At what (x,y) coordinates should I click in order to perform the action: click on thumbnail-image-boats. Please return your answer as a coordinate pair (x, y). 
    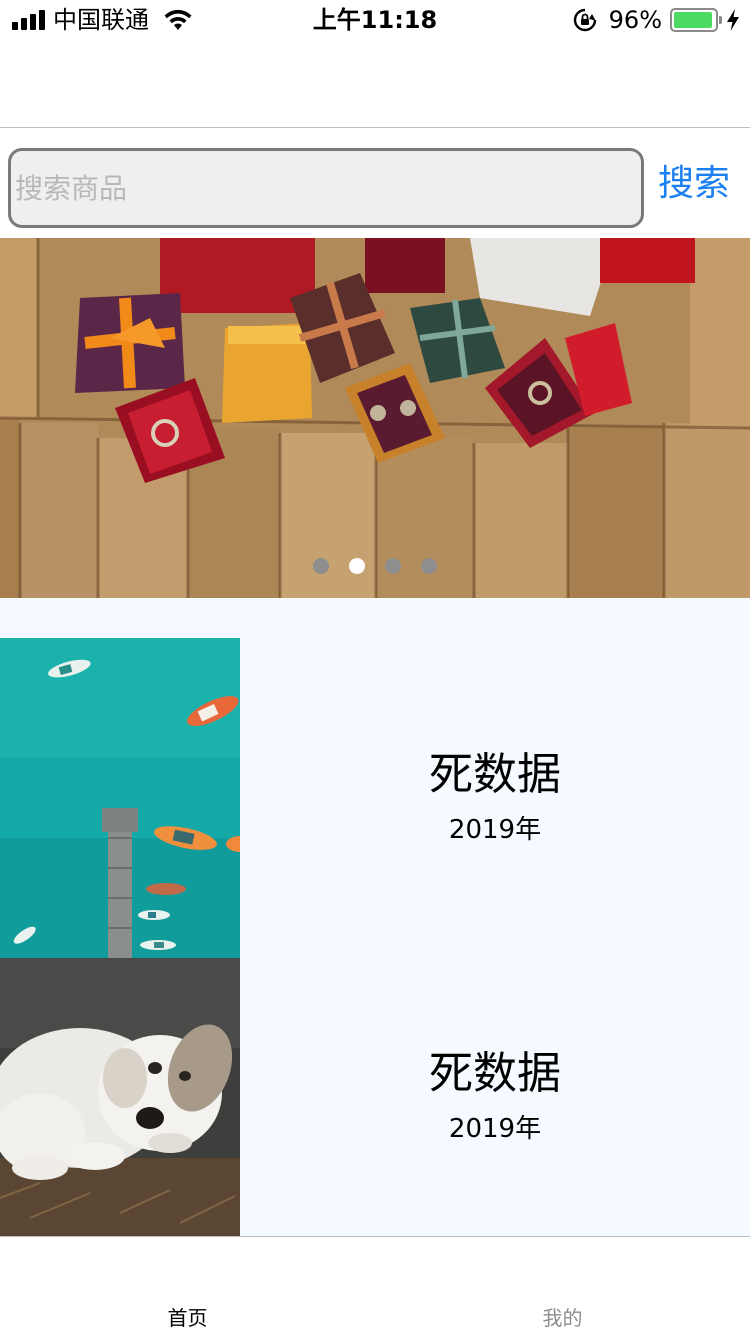
    Looking at the image, I should click on (120, 798).